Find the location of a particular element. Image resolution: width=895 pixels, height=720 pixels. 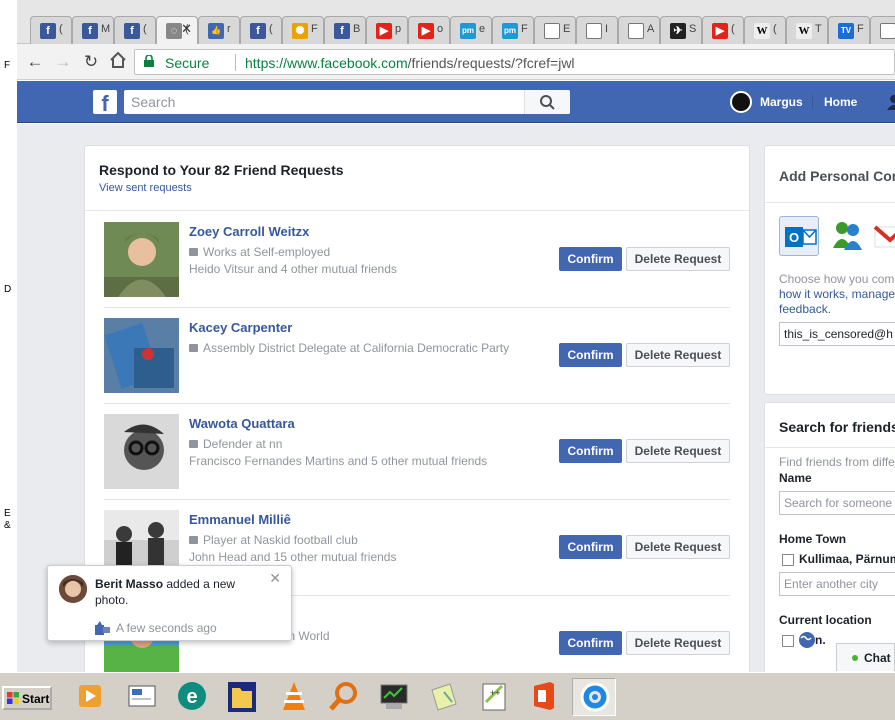

mutual-friends: John Head and 15 other mutual friends is located at coordinates (292, 557).